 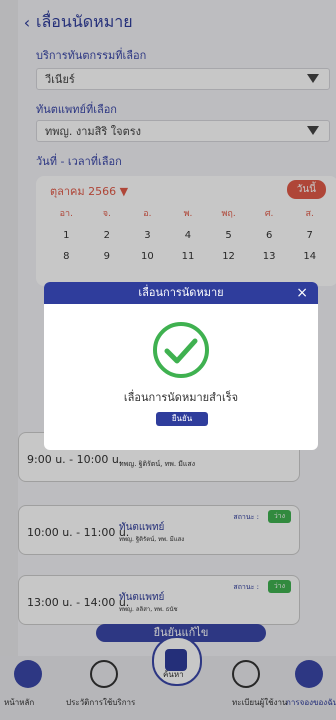 What do you see at coordinates (181, 397) in the screenshot?
I see `modal-message: เลื่อนการนัดหมายสำเร็จ` at bounding box center [181, 397].